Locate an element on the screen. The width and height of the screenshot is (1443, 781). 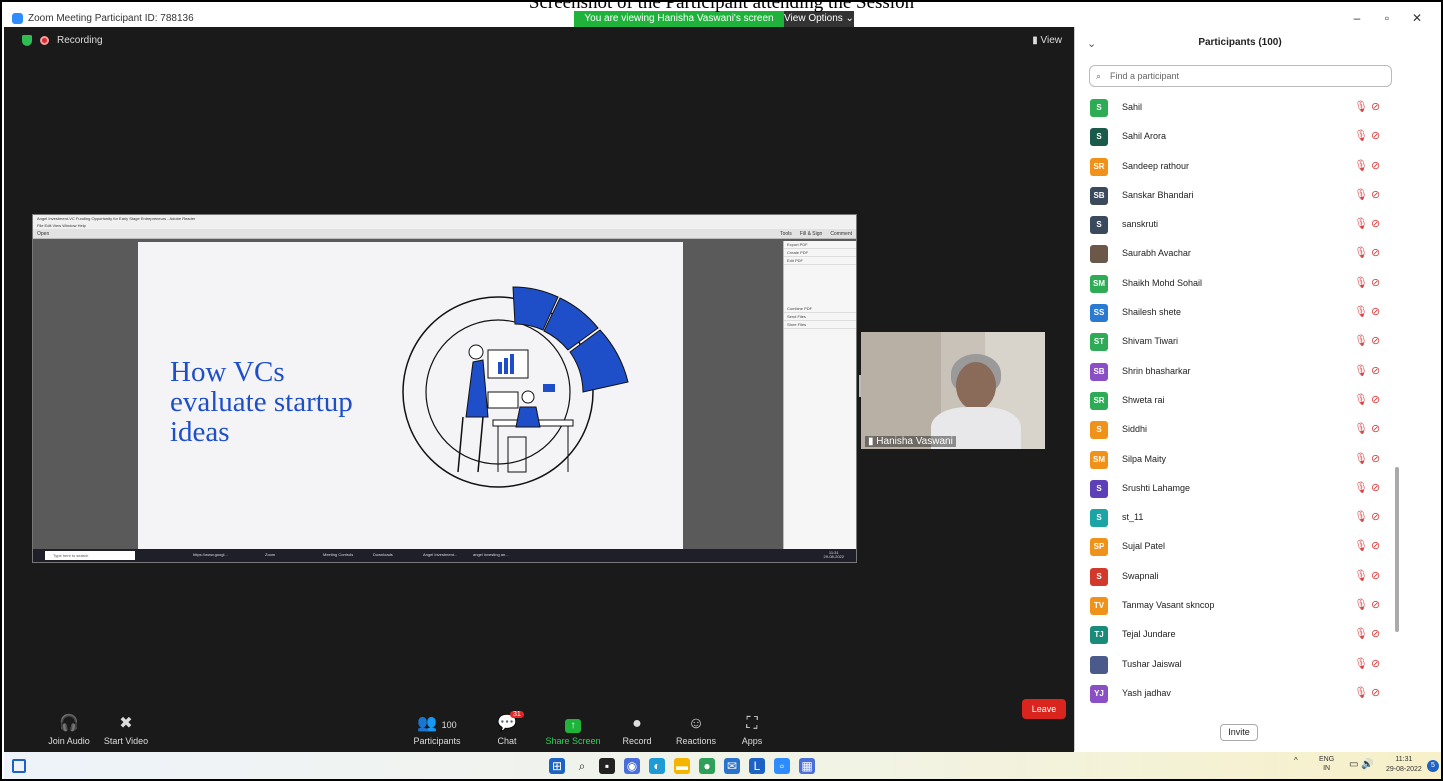
participant-name: Sandeep rathour is located at coordinates (1156, 165).